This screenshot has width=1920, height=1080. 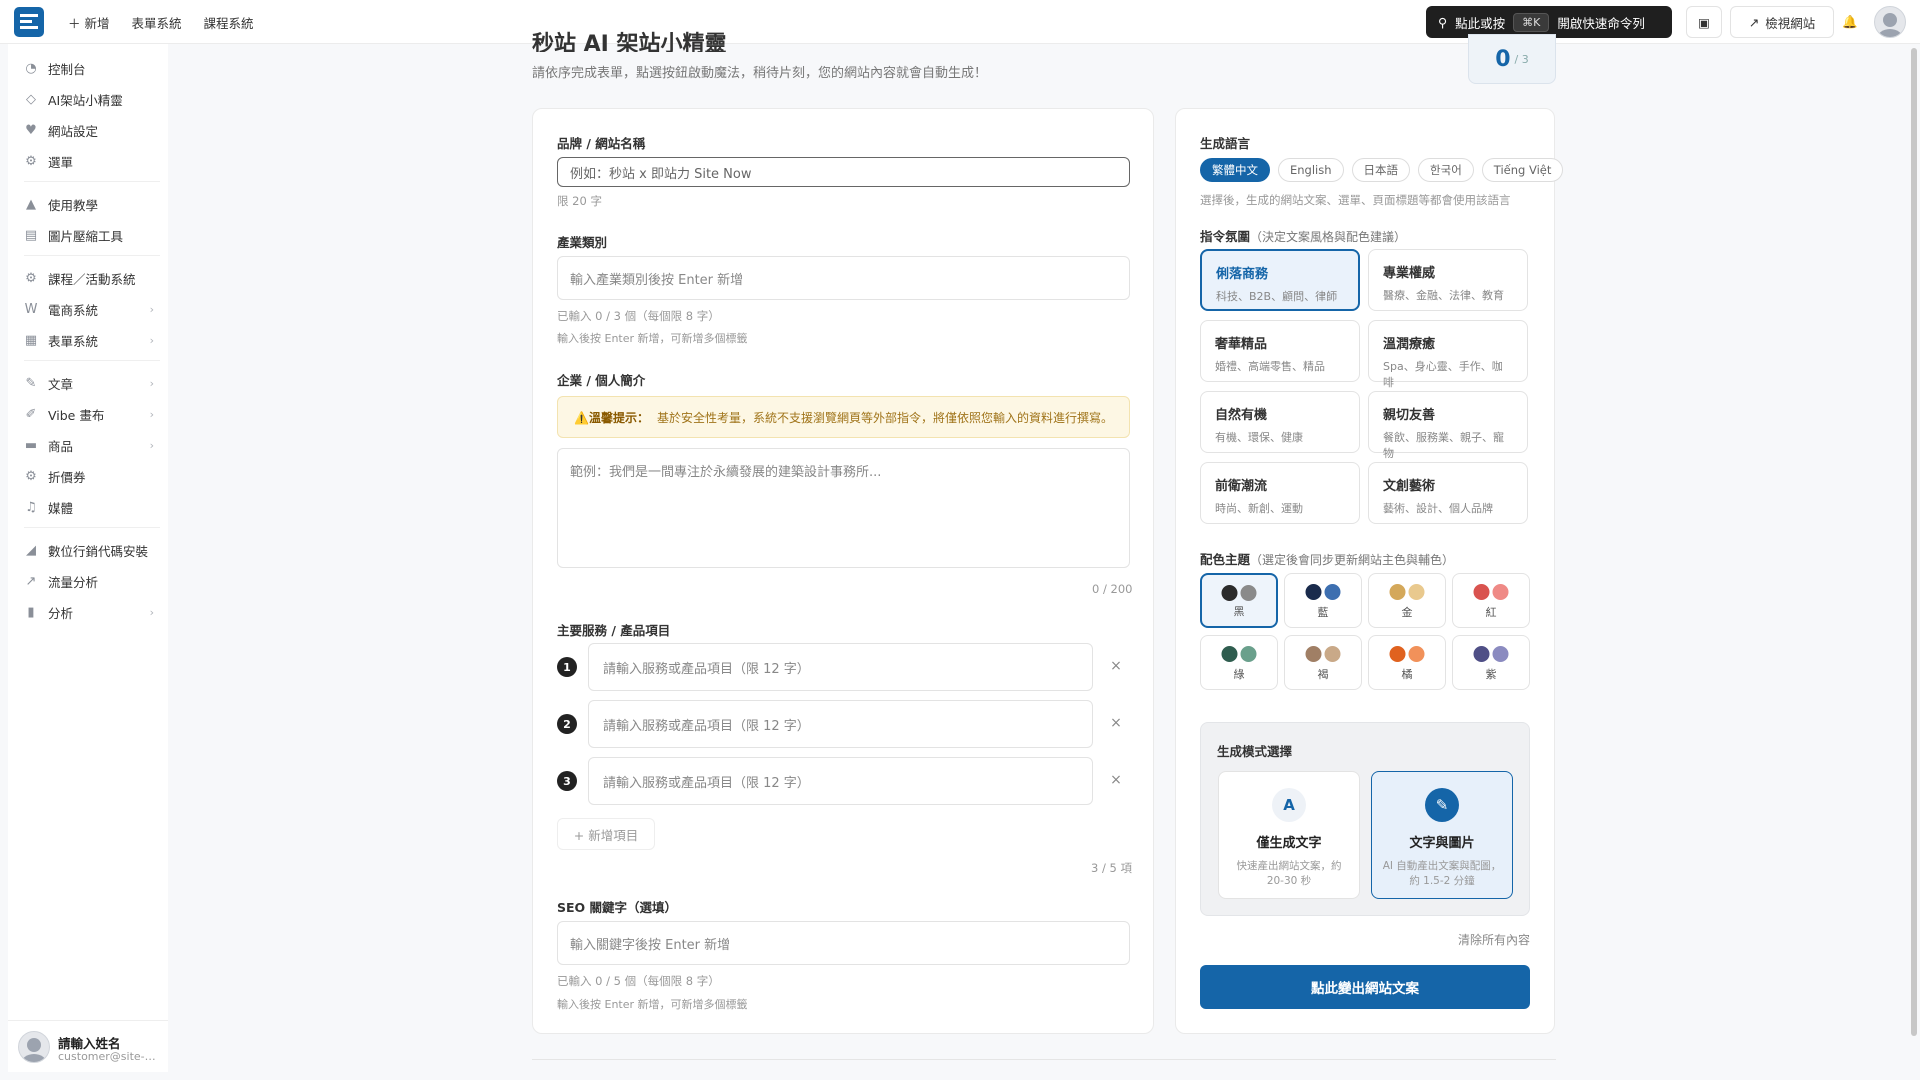 What do you see at coordinates (31, 612) in the screenshot?
I see `bar-icon: ▮` at bounding box center [31, 612].